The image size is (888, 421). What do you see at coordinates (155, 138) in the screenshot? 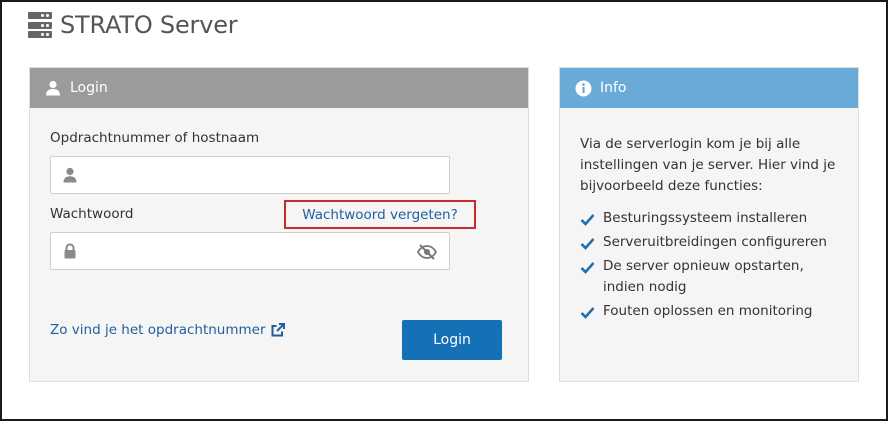
I see `hostname-label: Opdrachtnummer of hostnaam` at bounding box center [155, 138].